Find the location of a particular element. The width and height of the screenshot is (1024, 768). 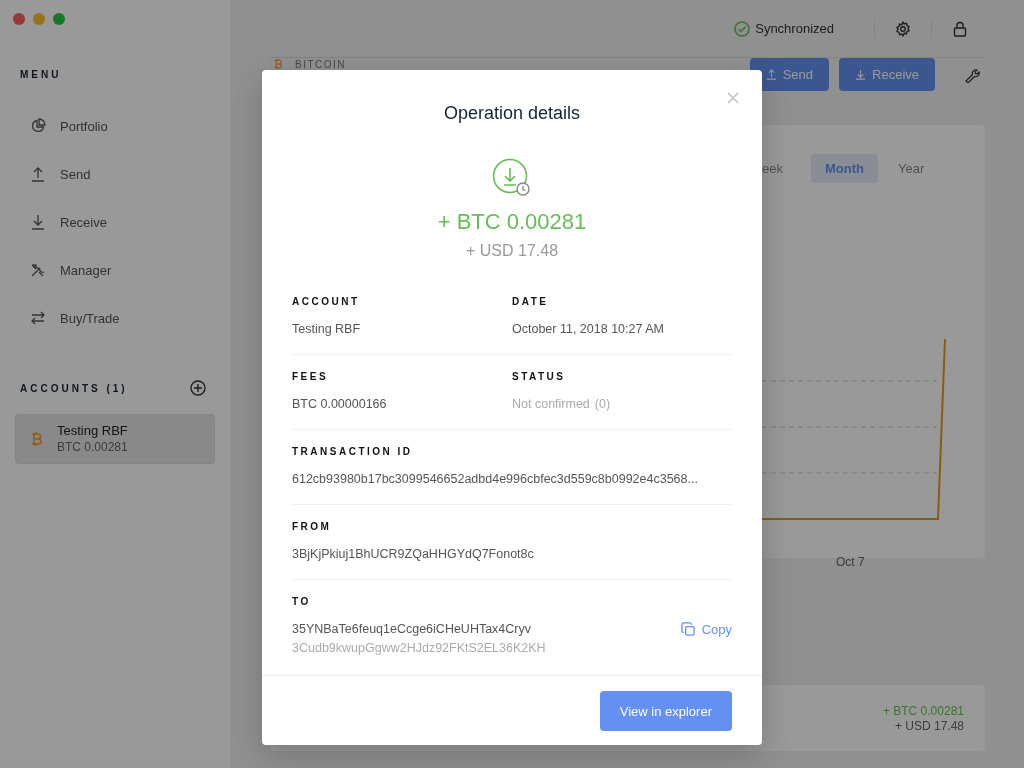

field-label: DATE is located at coordinates (530, 302).